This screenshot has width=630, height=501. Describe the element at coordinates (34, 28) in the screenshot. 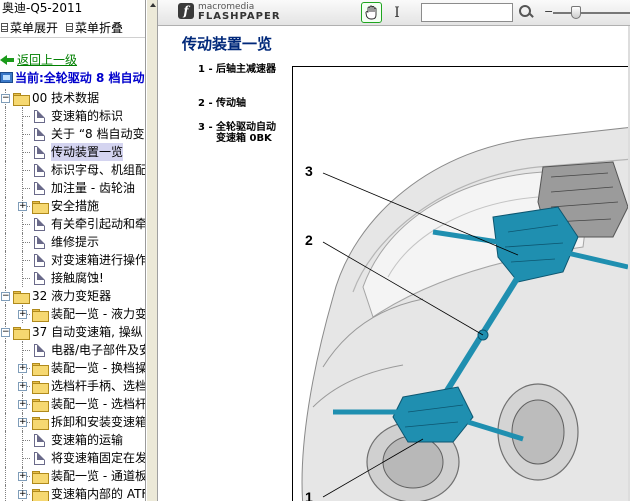

I see `expand-menu-label: 菜单展开` at that location.